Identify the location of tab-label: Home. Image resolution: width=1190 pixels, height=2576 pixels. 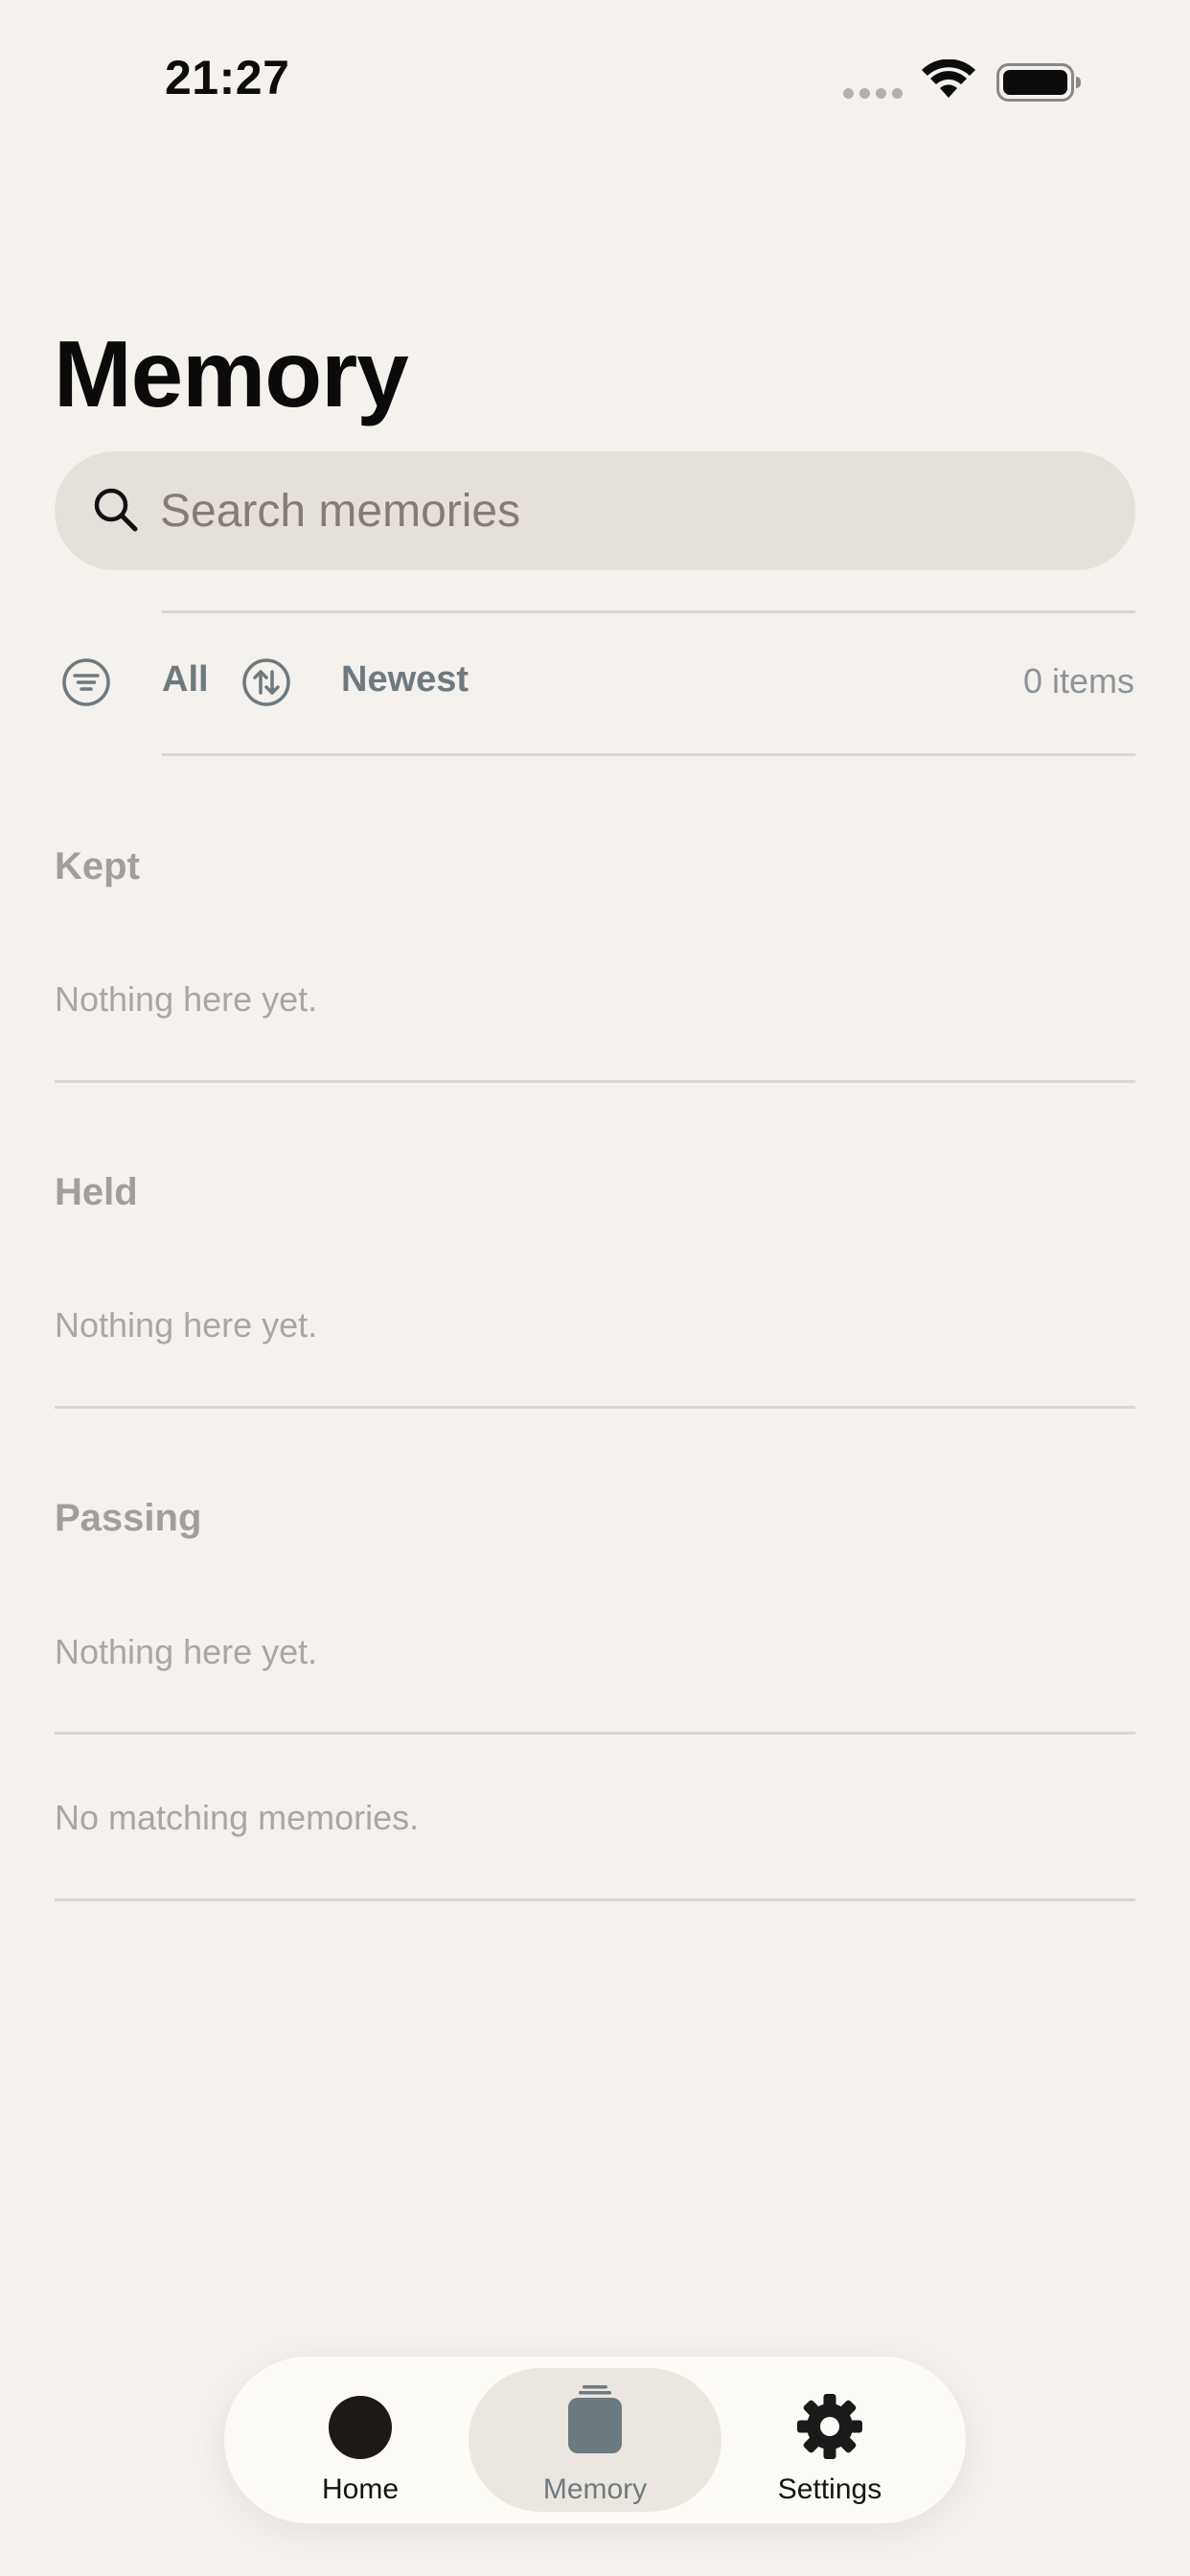
(360, 2489).